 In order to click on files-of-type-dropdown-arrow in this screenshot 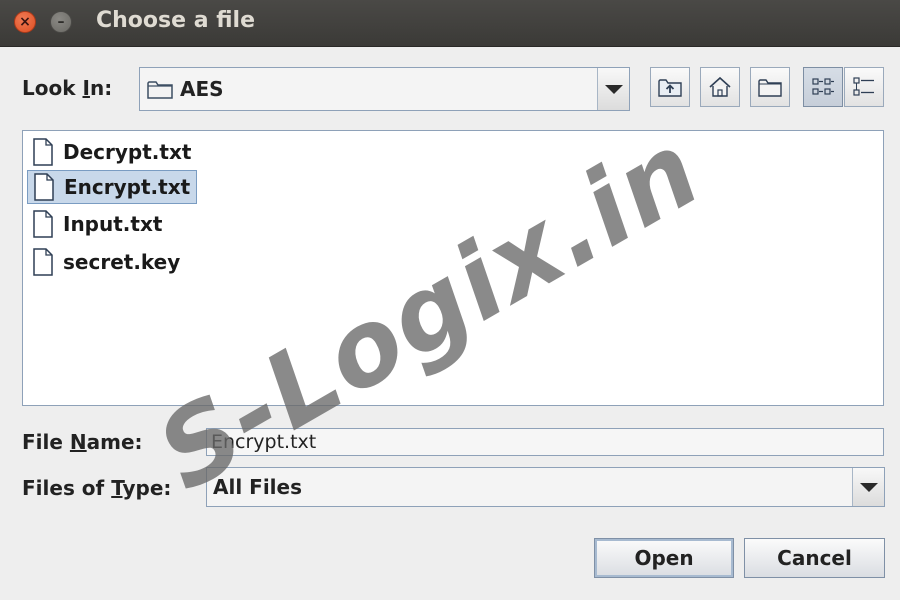, I will do `click(868, 487)`.